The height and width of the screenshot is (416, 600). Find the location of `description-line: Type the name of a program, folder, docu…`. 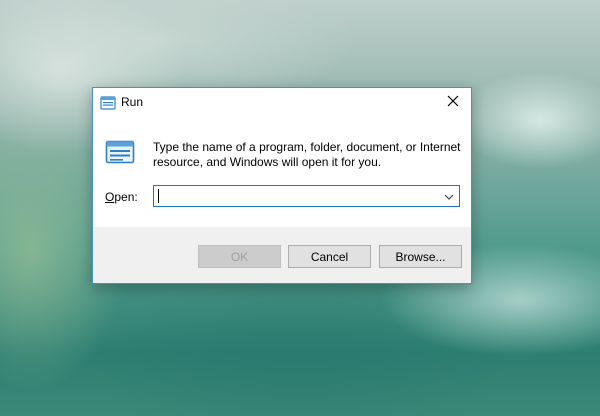

description-line: Type the name of a program, folder, docu… is located at coordinates (307, 147).